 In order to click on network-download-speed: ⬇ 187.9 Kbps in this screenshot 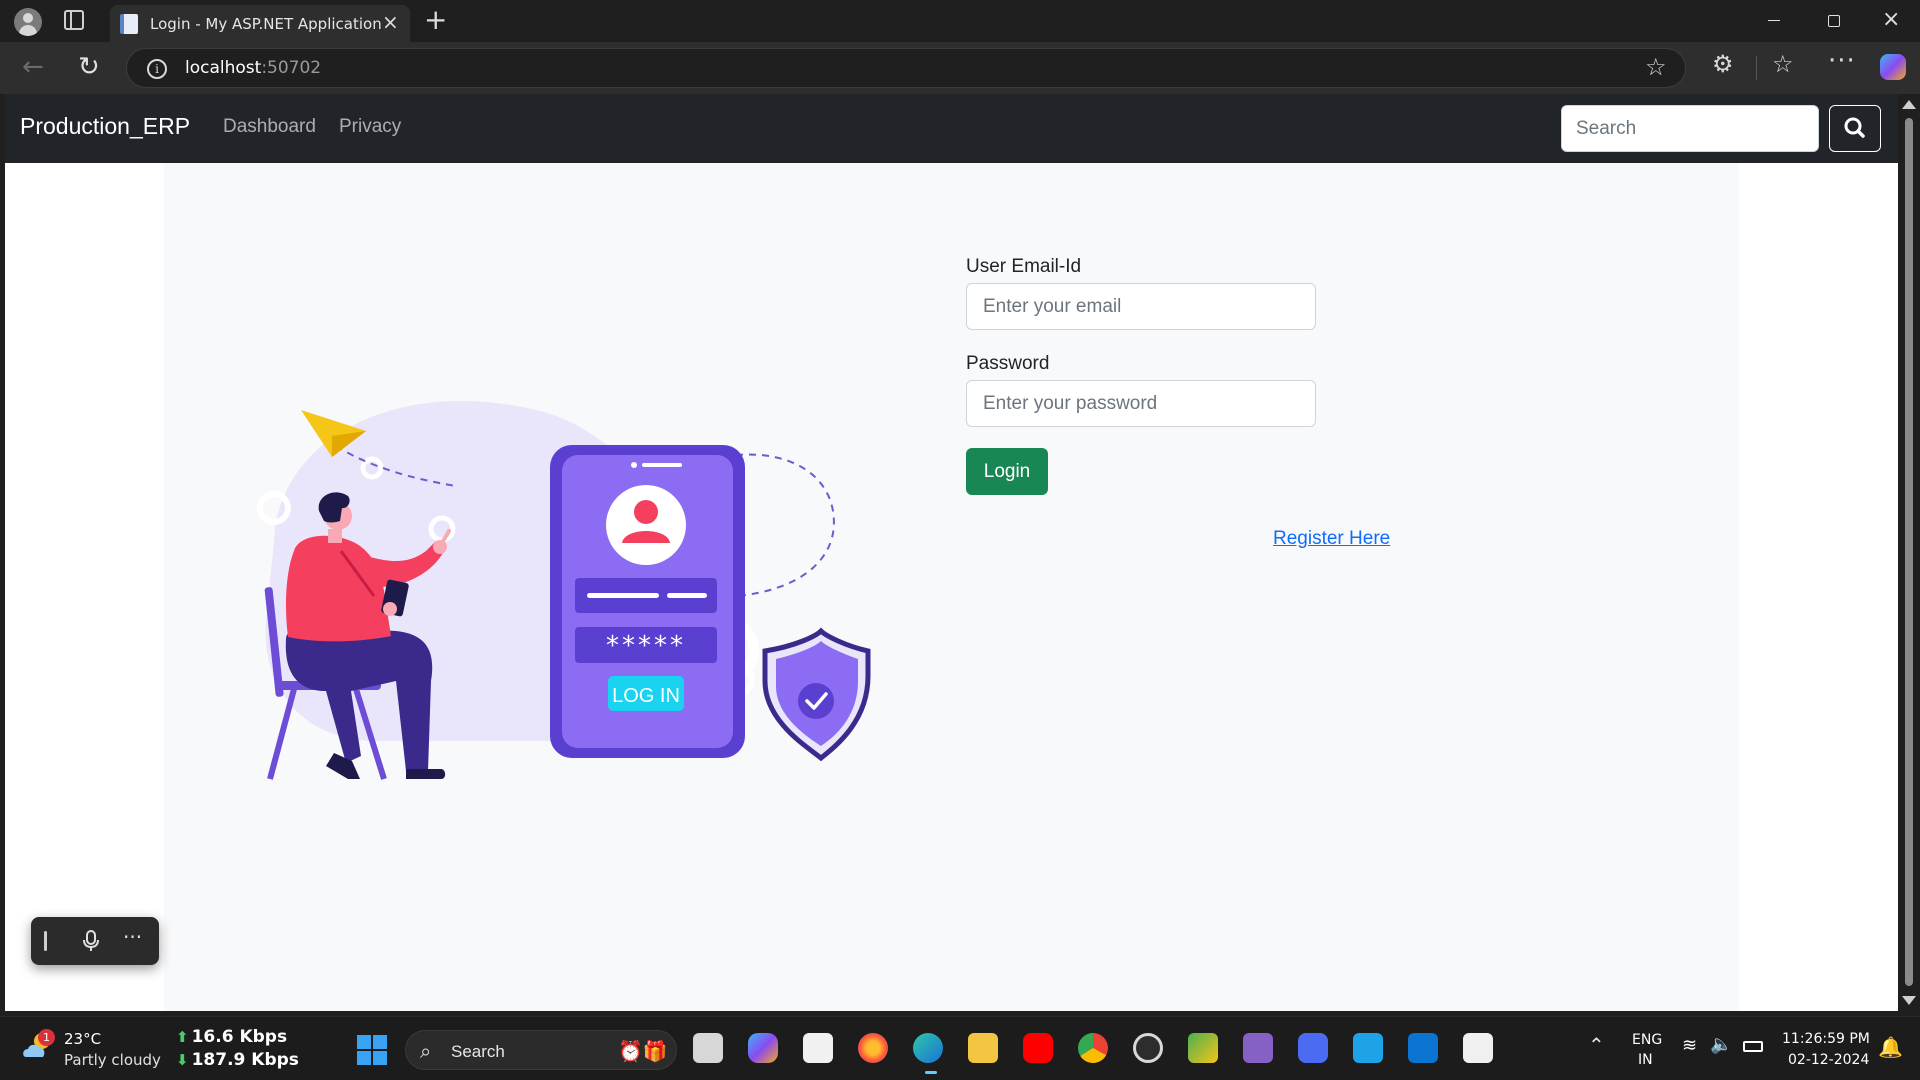, I will do `click(237, 1060)`.